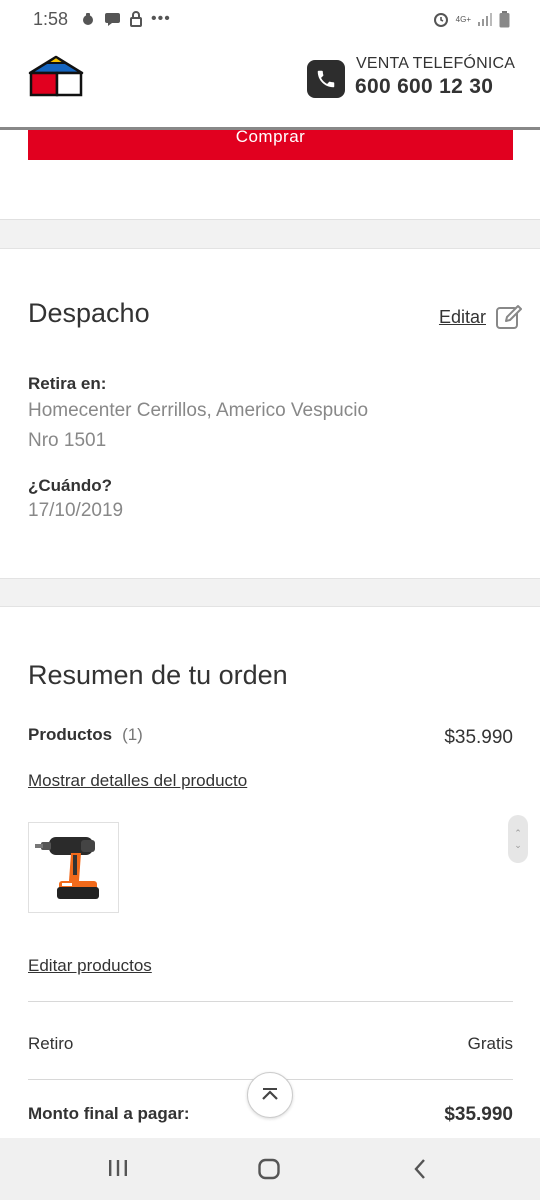  What do you see at coordinates (490, 1043) in the screenshot?
I see `pickup-cost-value: Gratis` at bounding box center [490, 1043].